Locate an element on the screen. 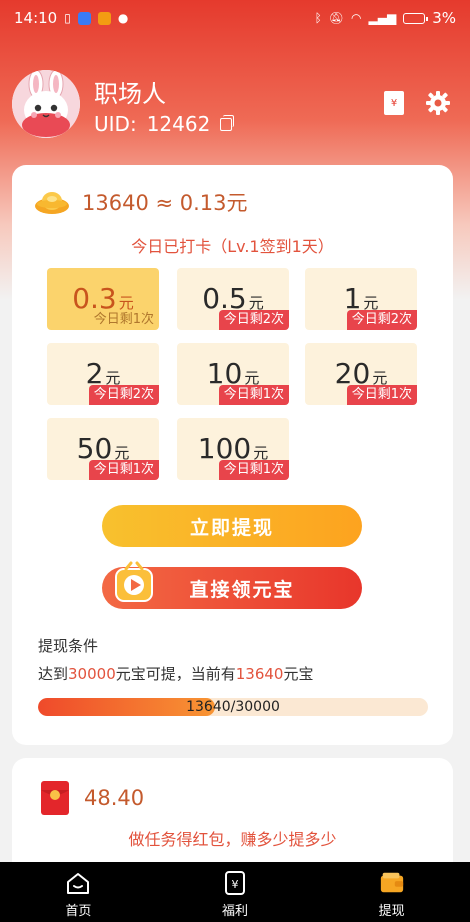 This screenshot has height=922, width=470. amount-tile: 0.3 元 今日剩1次 is located at coordinates (103, 299).